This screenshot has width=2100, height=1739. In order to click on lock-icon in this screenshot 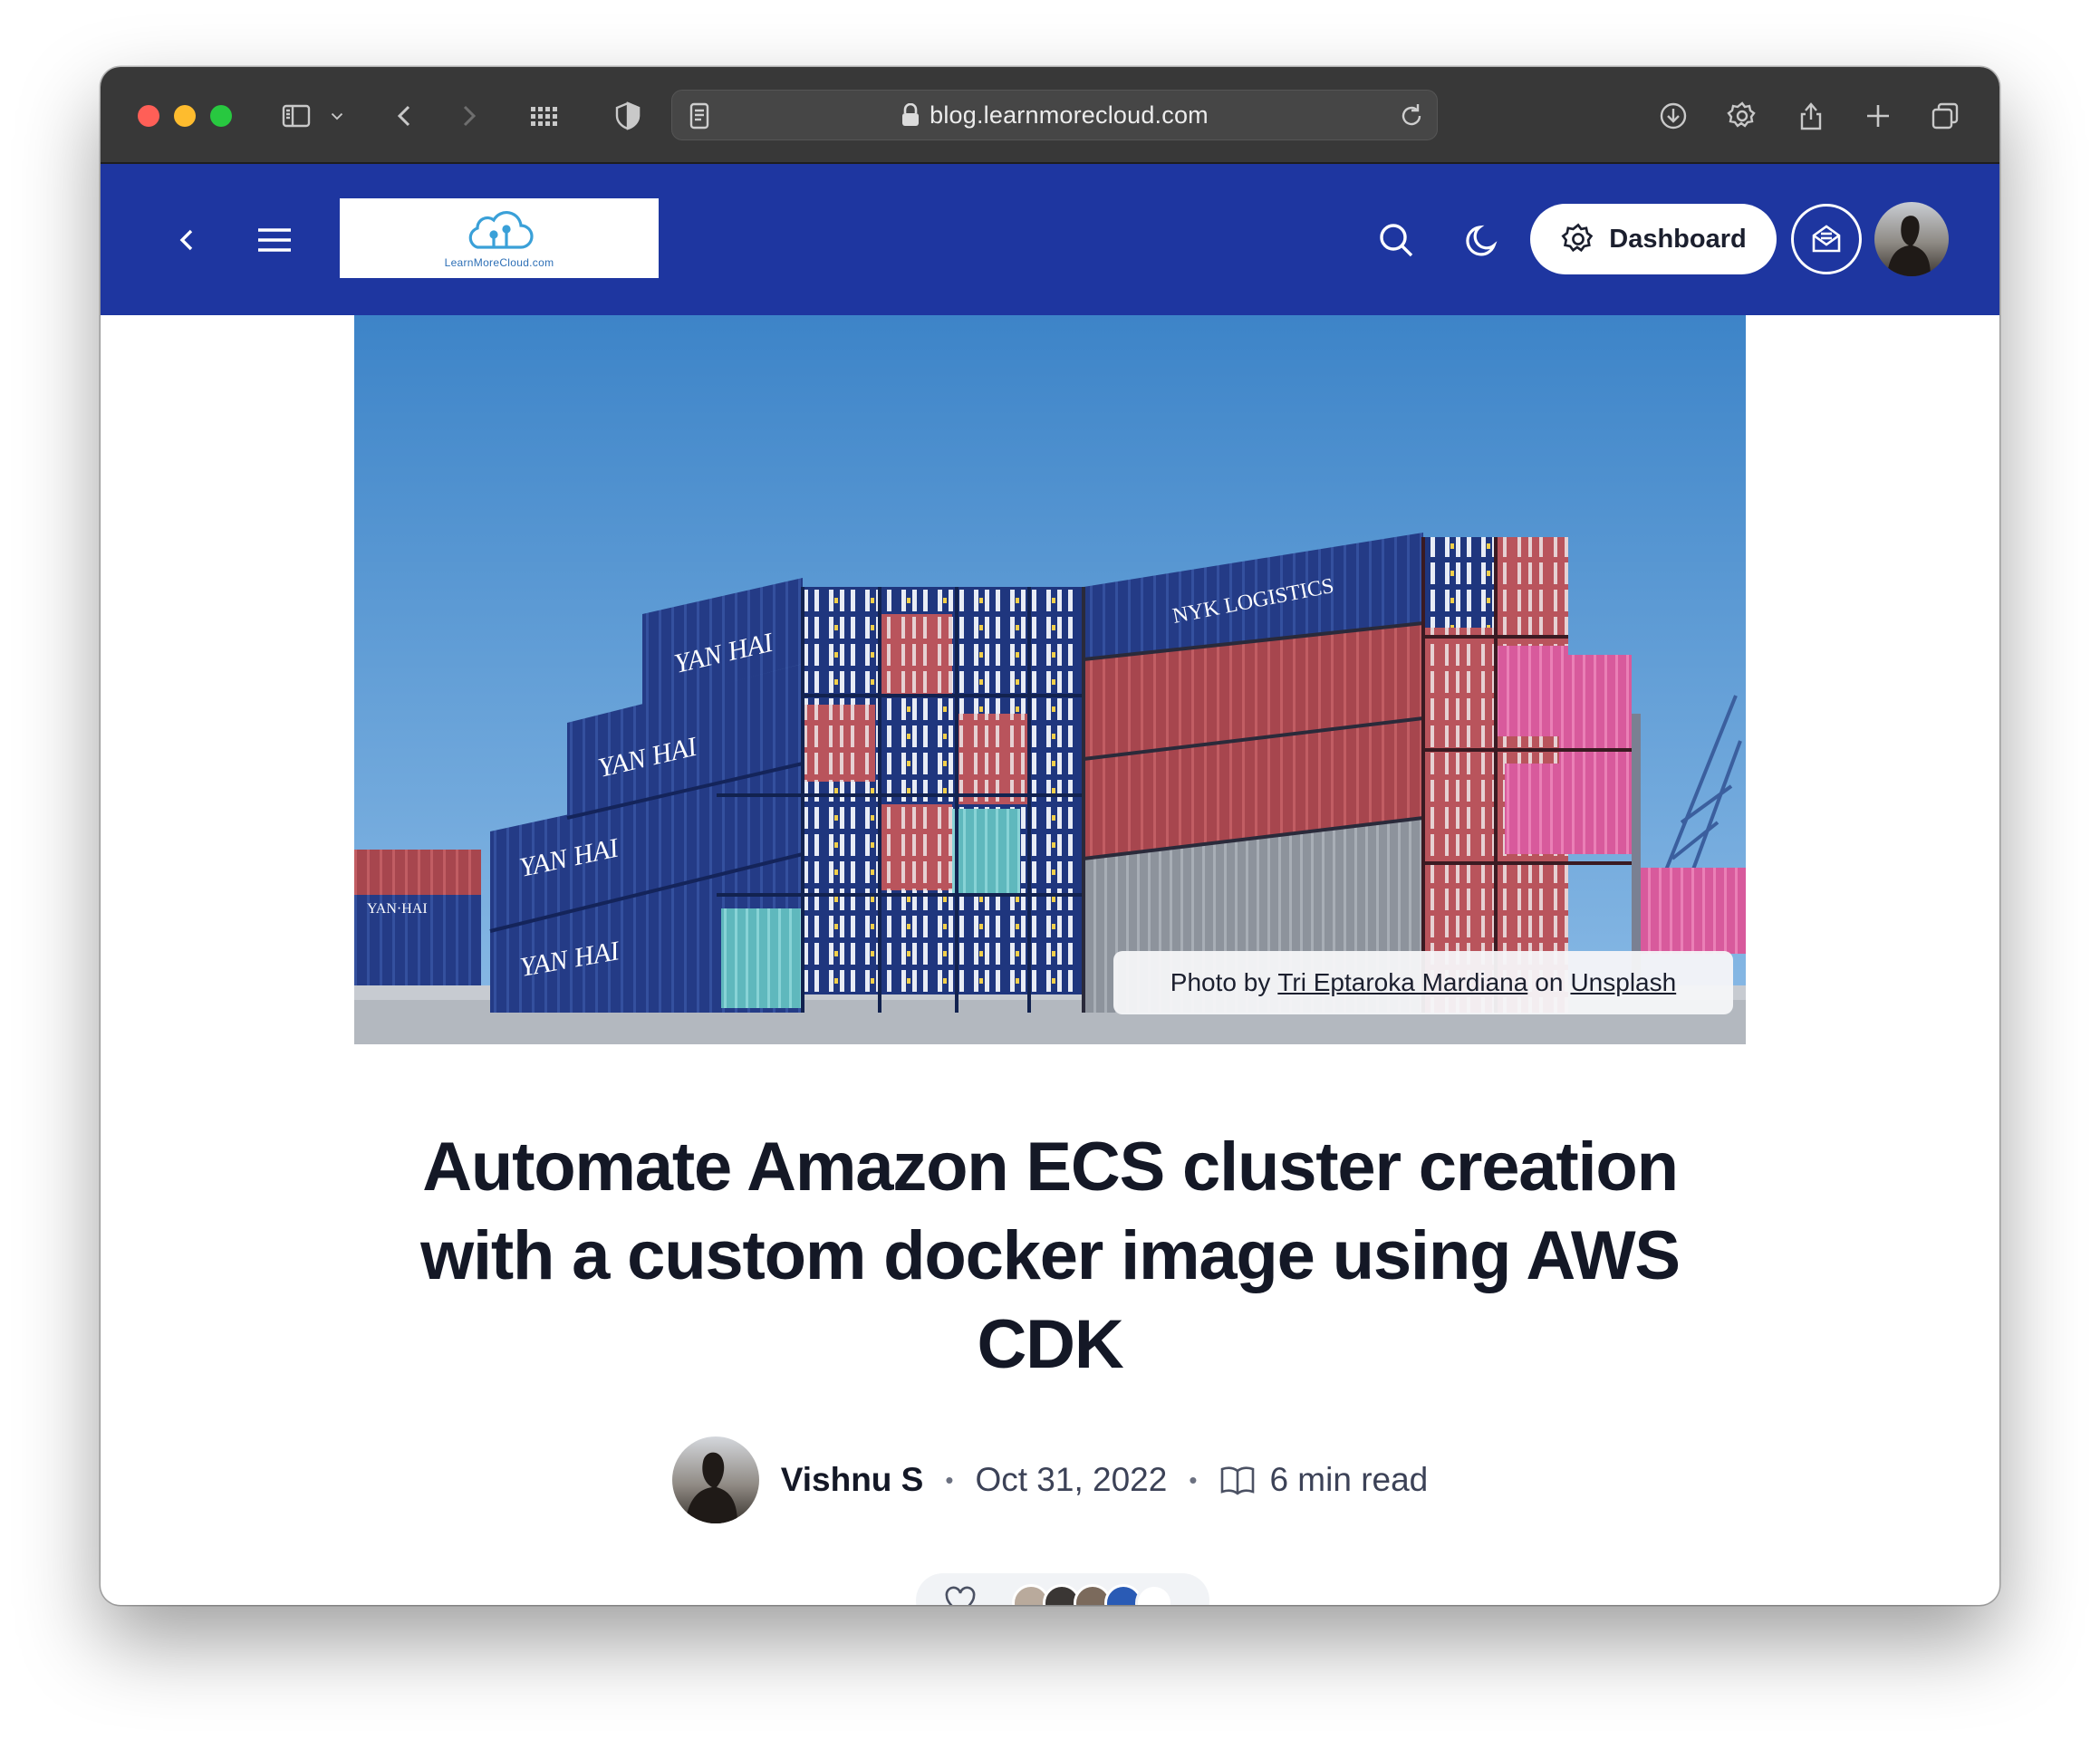, I will do `click(911, 114)`.